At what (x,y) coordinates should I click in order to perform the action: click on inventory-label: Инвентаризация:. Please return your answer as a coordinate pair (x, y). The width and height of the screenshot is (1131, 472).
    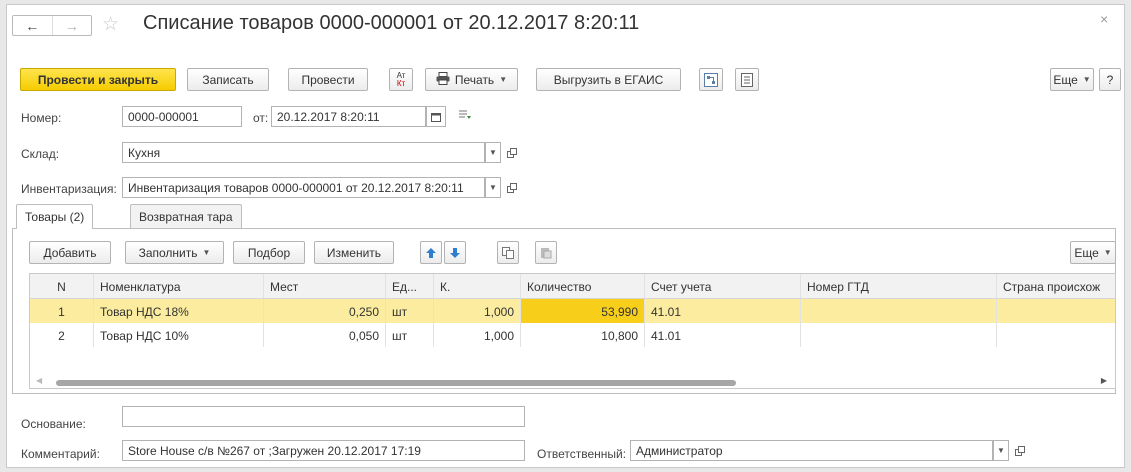
    Looking at the image, I should click on (69, 189).